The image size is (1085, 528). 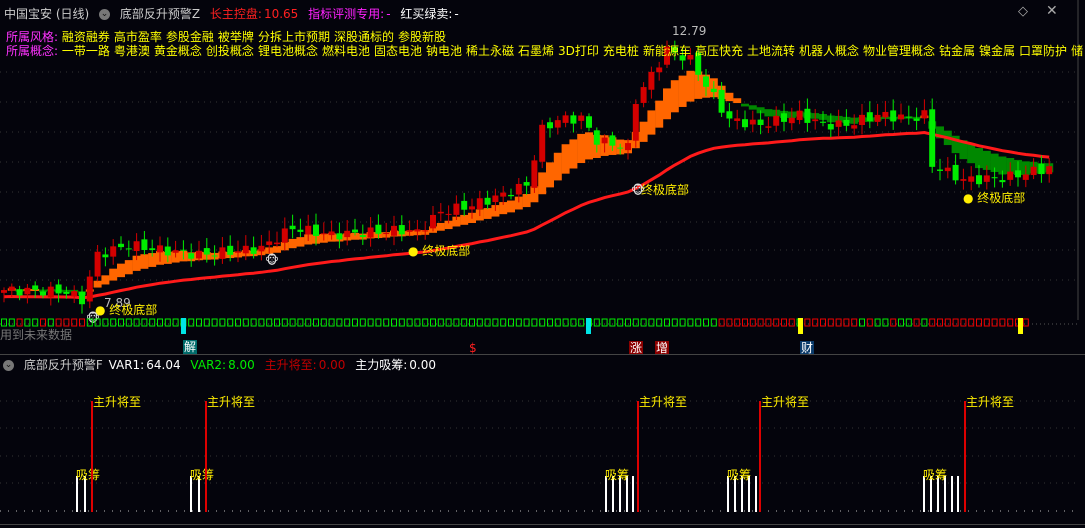 I want to click on absorb-label: 吸筹, so click(x=935, y=475).